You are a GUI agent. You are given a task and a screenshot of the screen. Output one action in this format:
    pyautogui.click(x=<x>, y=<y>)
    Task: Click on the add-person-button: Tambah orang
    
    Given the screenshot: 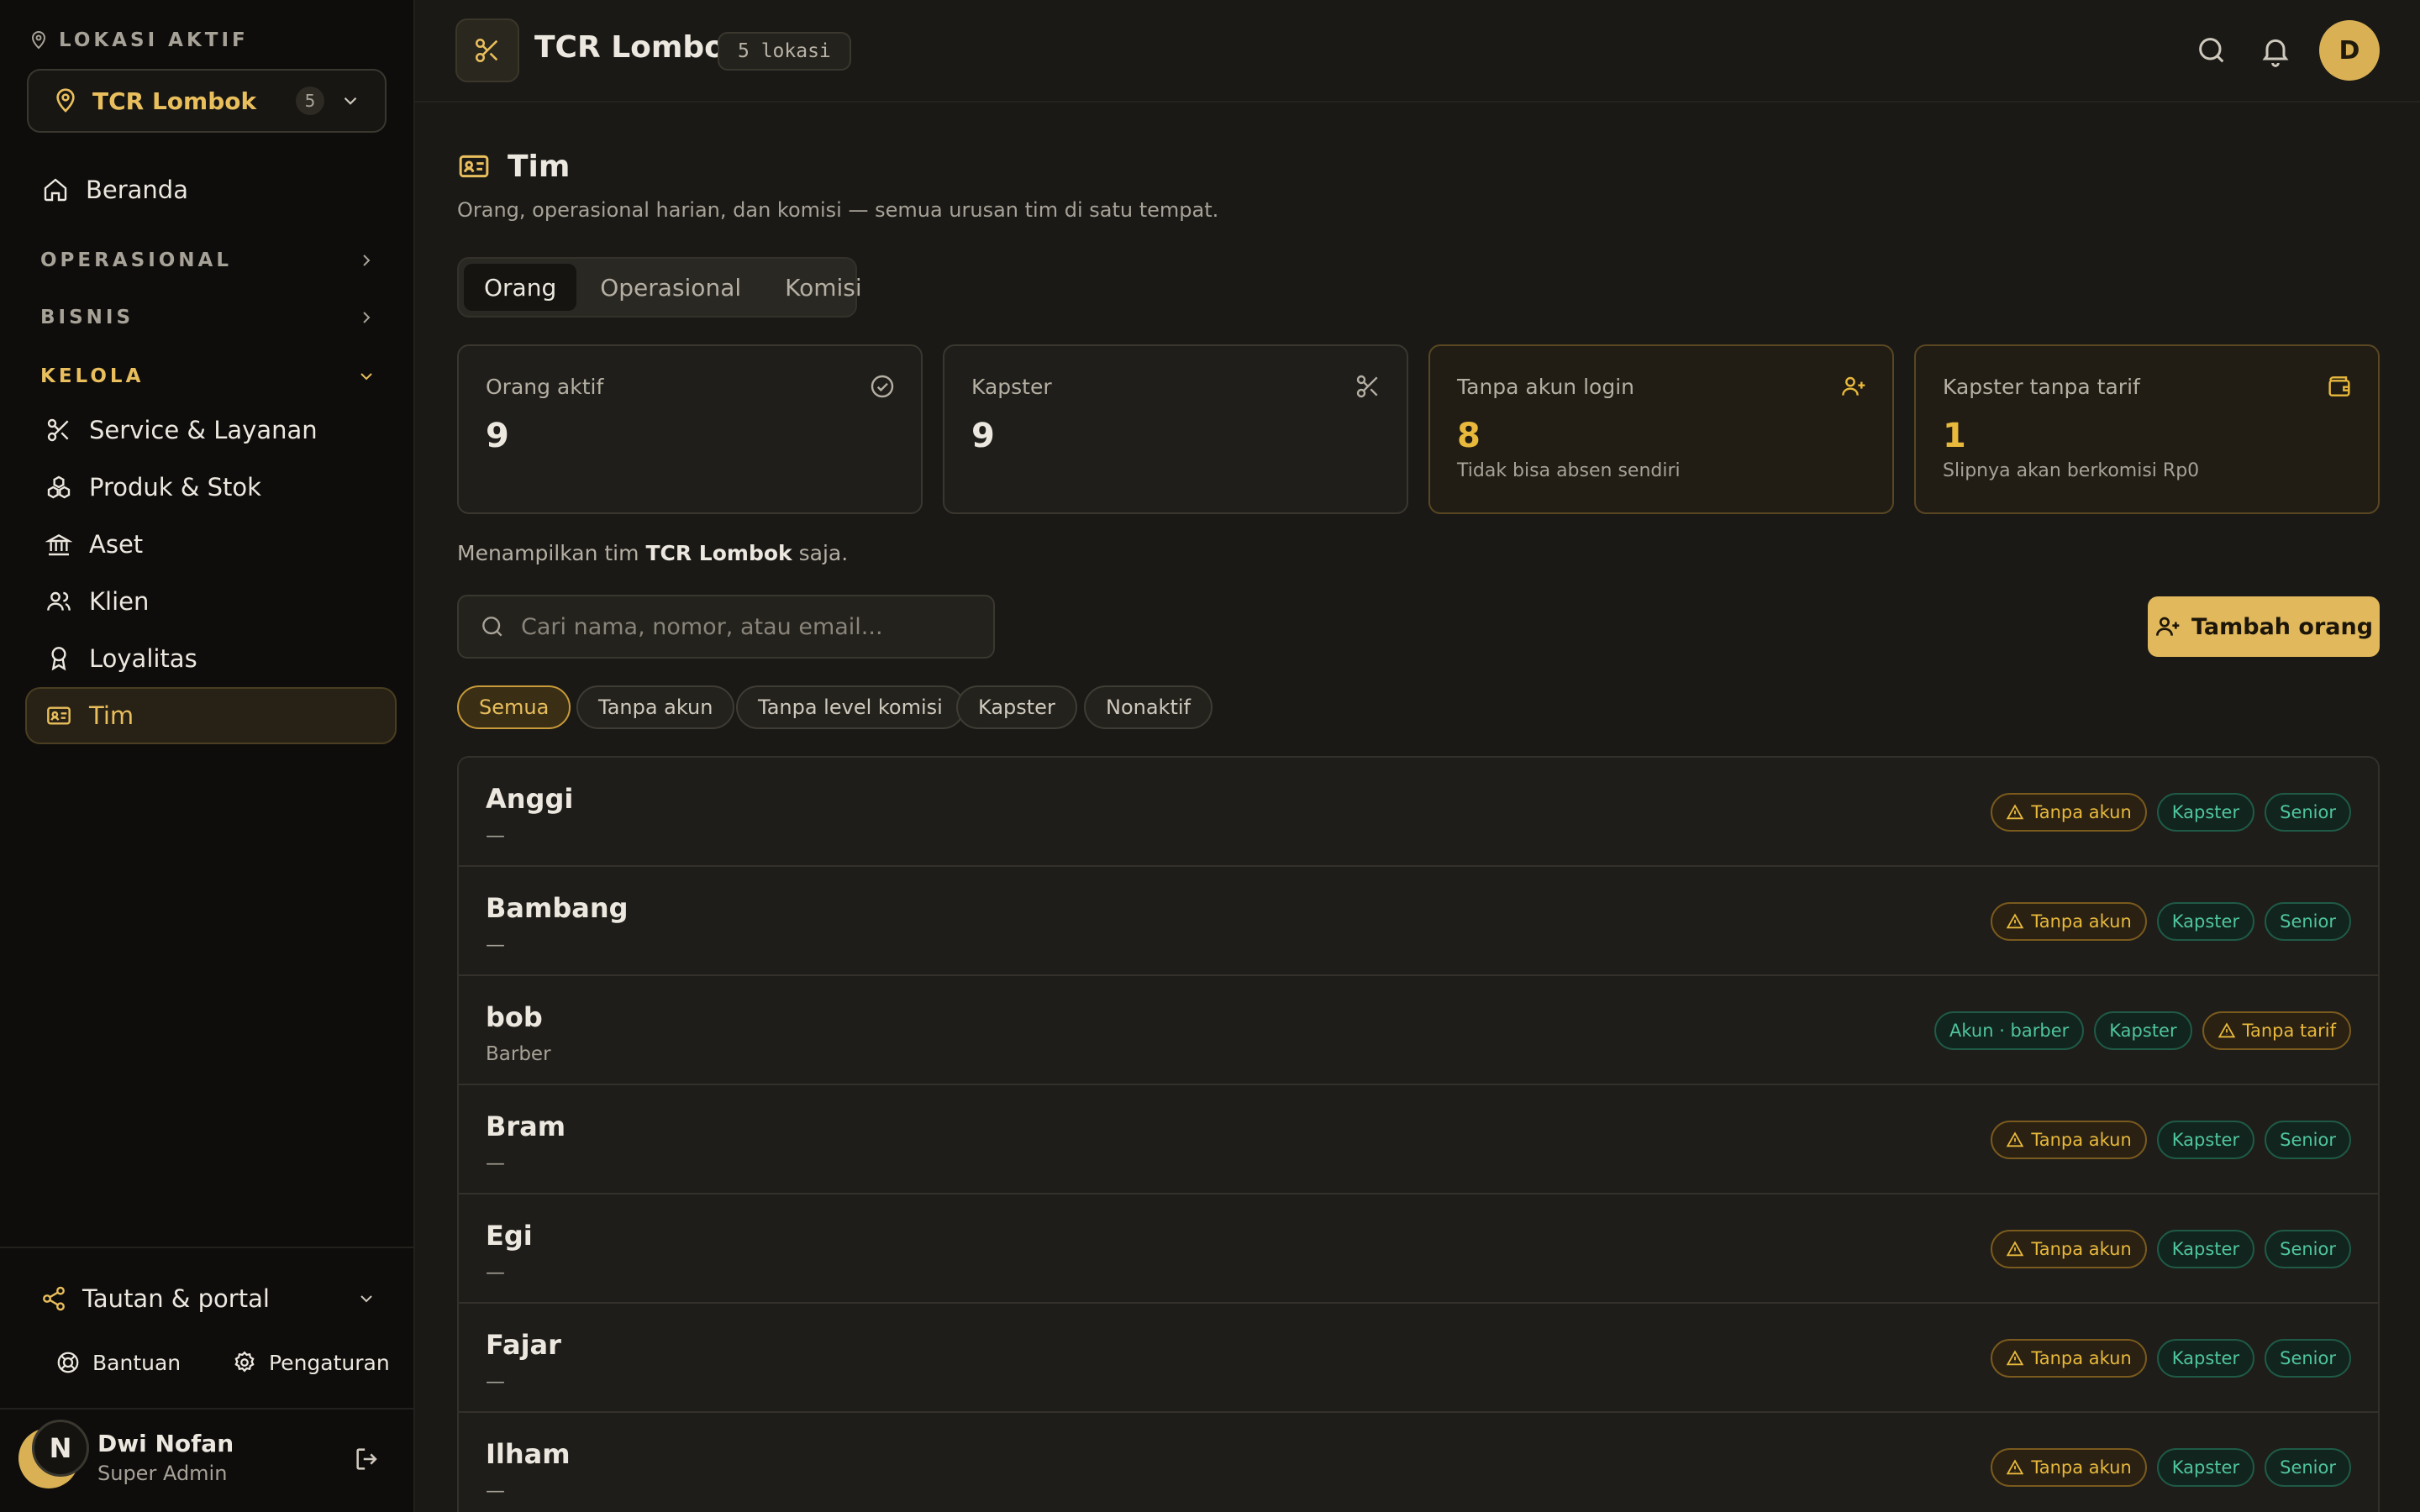 What is the action you would take?
    pyautogui.click(x=2264, y=626)
    